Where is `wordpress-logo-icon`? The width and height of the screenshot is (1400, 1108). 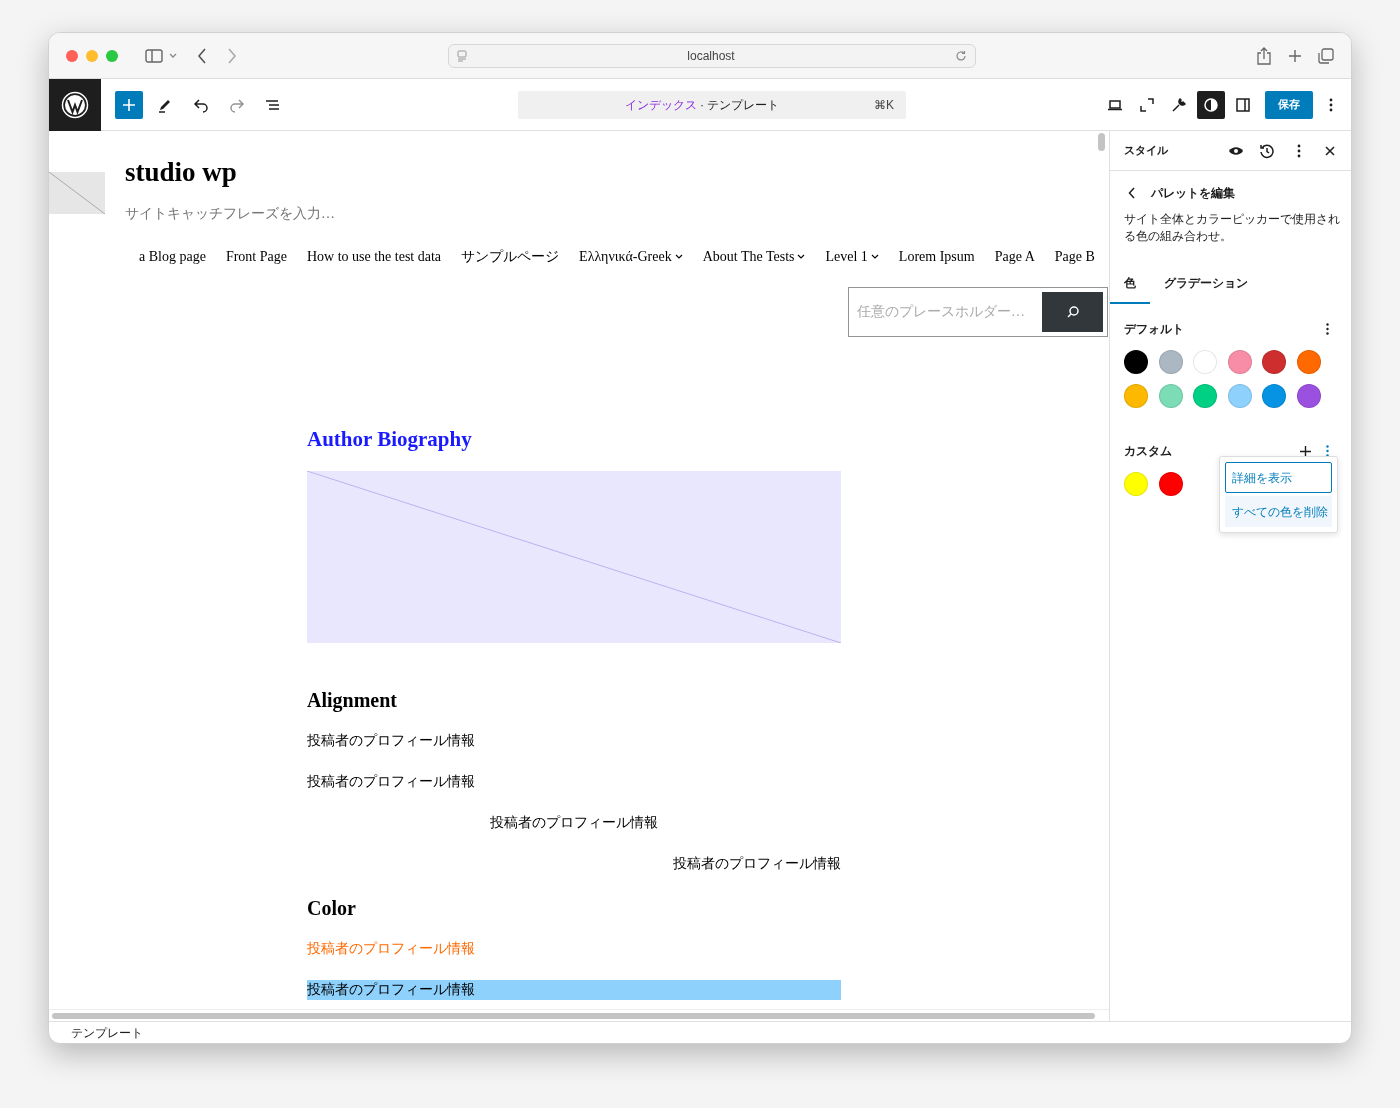
wordpress-logo-icon is located at coordinates (75, 104).